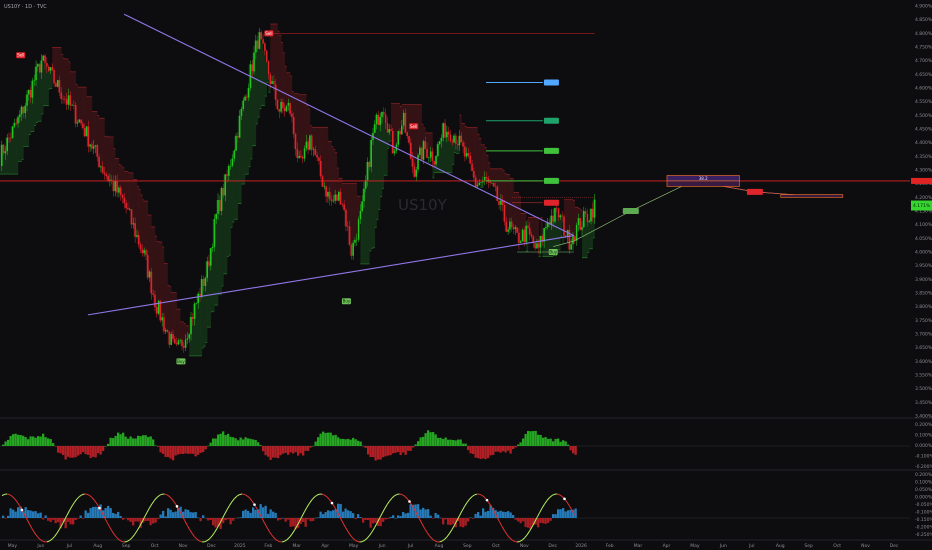 This screenshot has height=550, width=932. Describe the element at coordinates (413, 126) in the screenshot. I see `sell-signal-text: Sell` at that location.